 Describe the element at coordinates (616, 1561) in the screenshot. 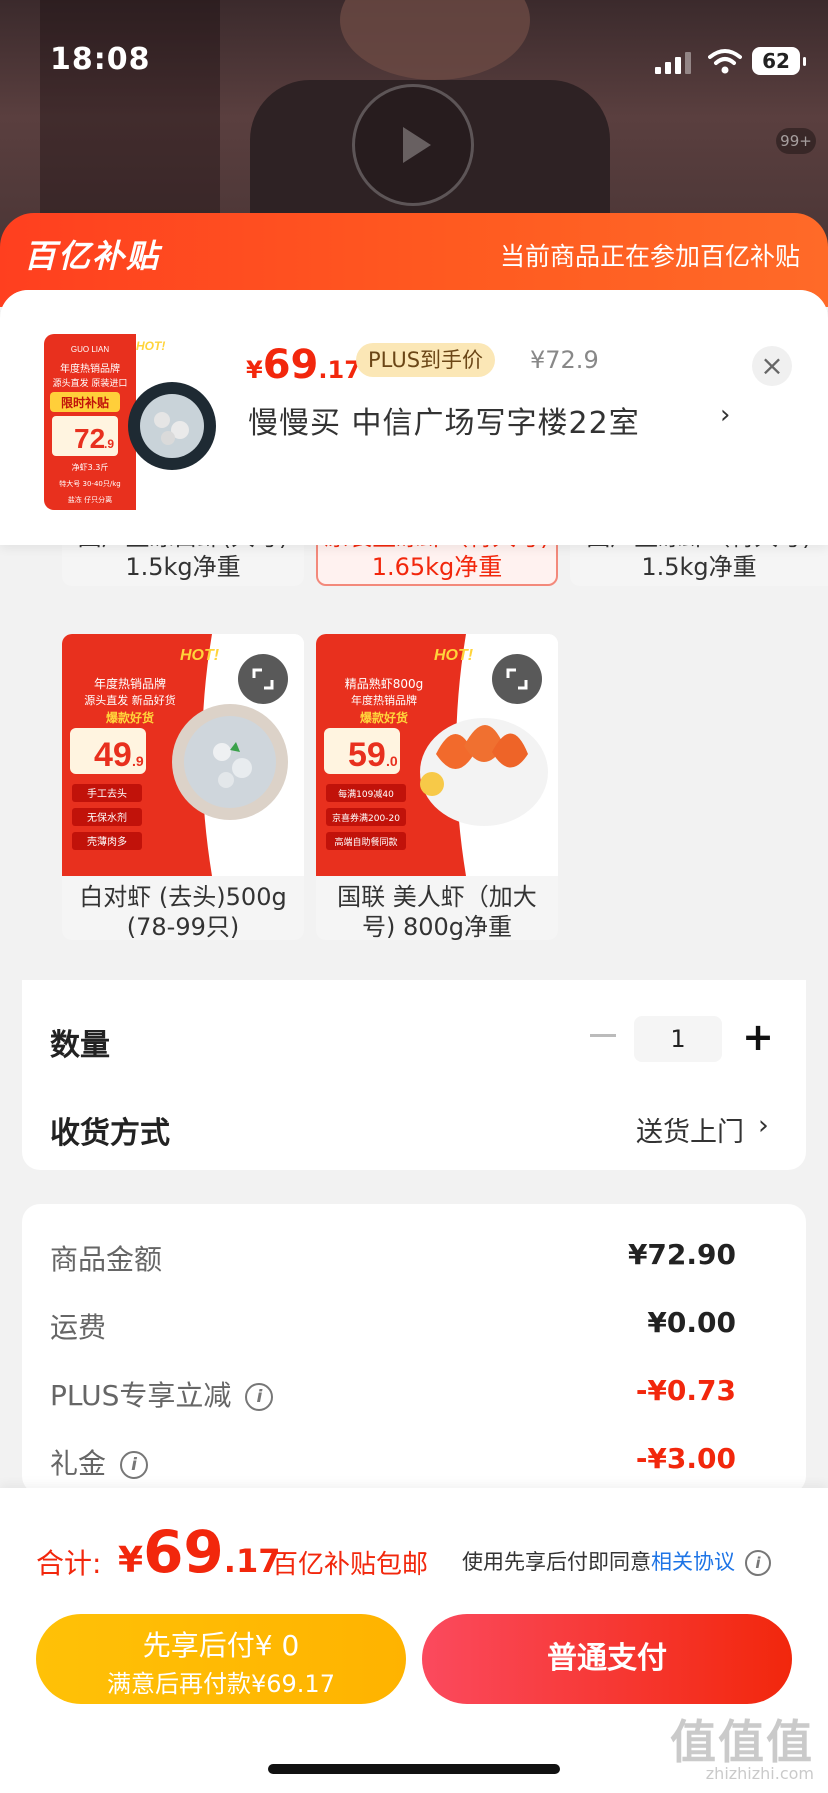

I see `agreement-text: 使用先享后付即同意相关协议 i` at that location.